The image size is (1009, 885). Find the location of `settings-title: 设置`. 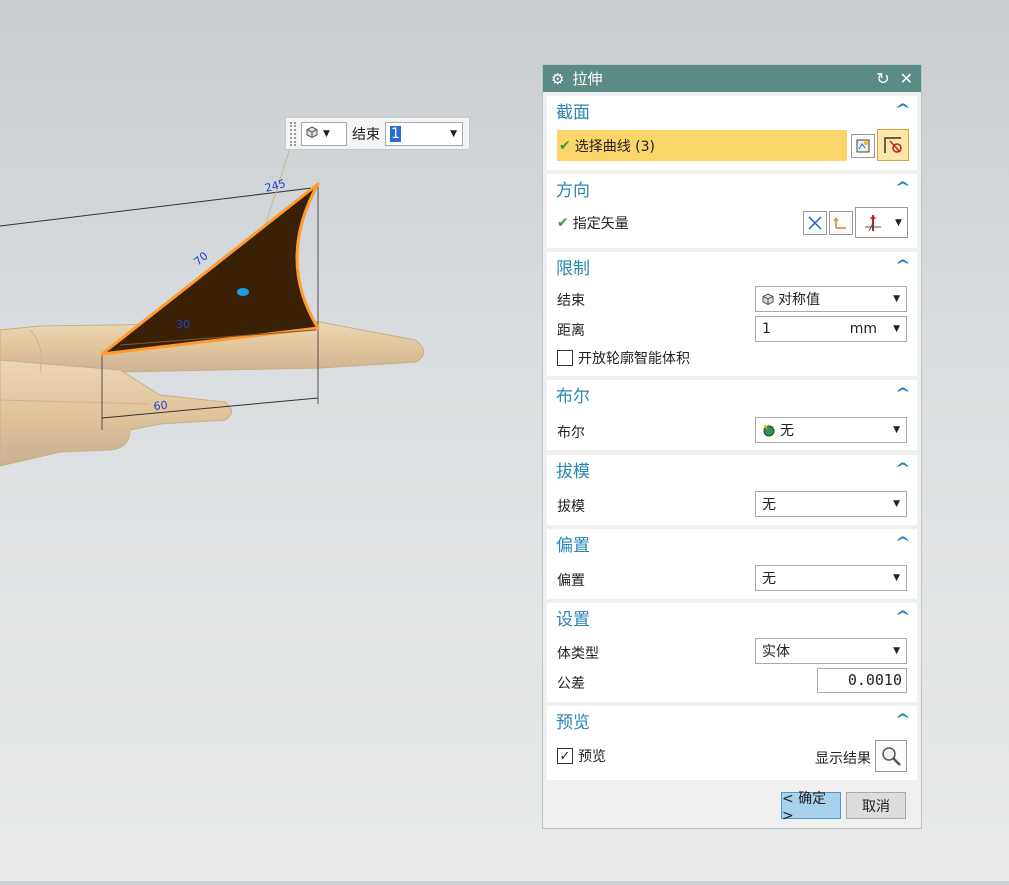

settings-title: 设置 is located at coordinates (573, 619).